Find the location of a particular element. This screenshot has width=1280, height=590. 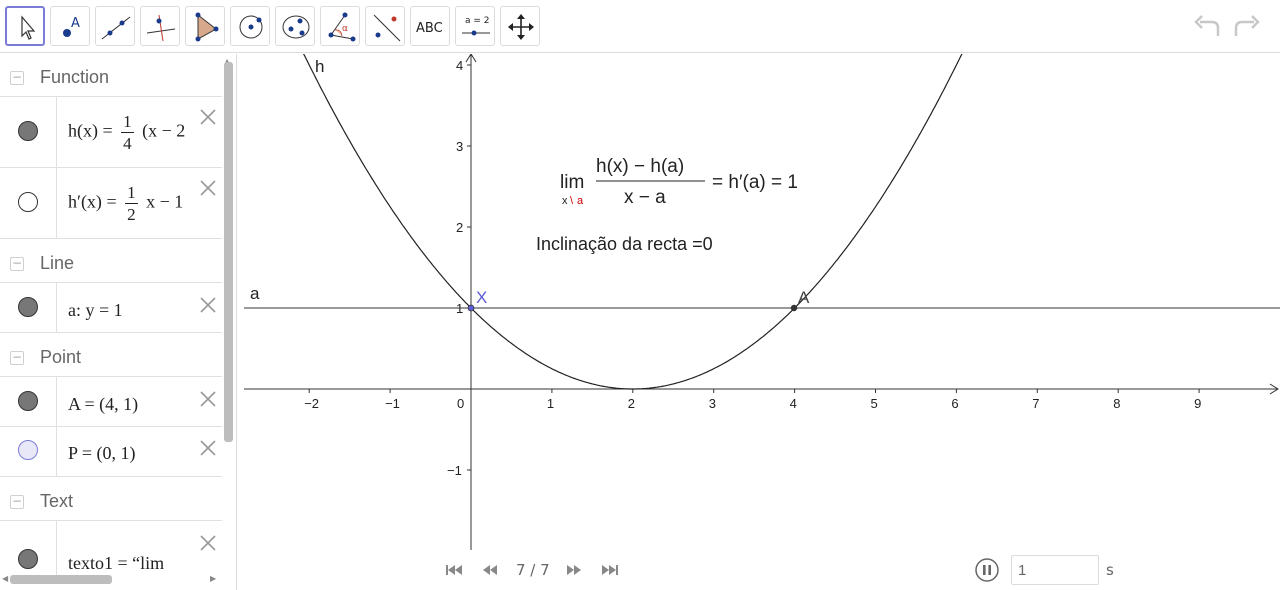

x-tick-label: 7 is located at coordinates (1035, 403).